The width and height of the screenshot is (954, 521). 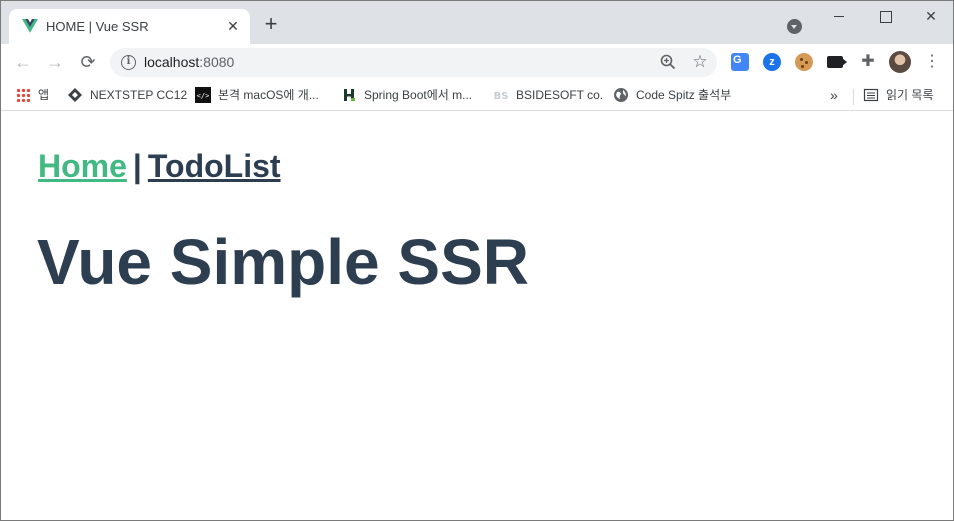 I want to click on window-minimize-button, so click(x=839, y=17).